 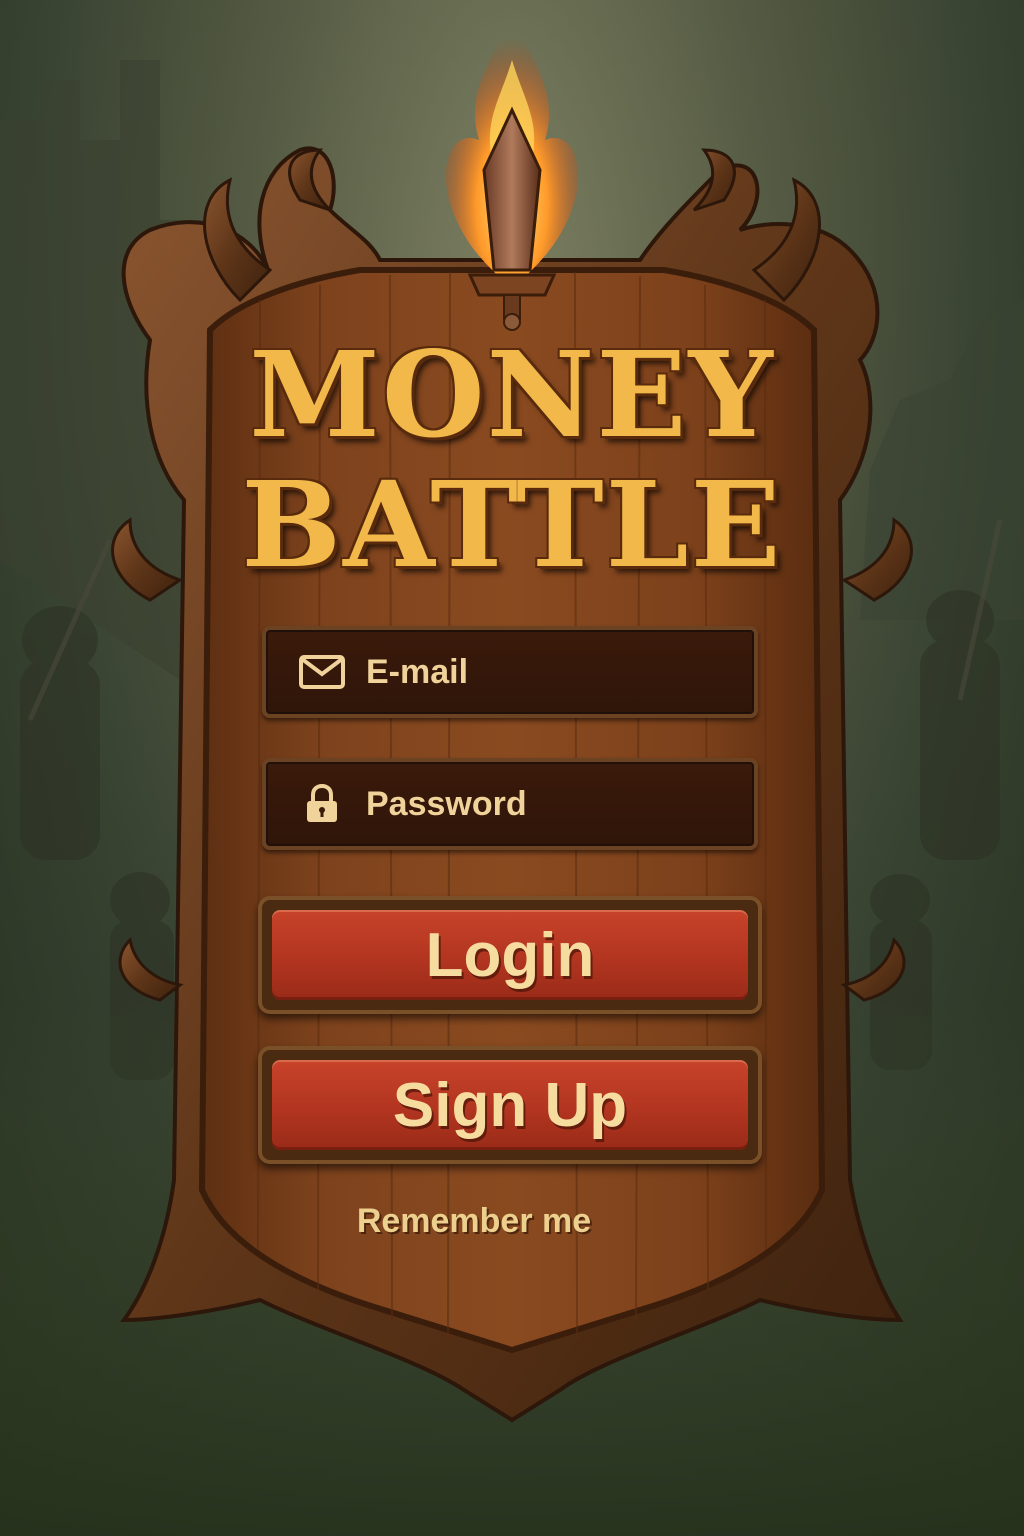 I want to click on email-input, so click(x=556, y=672).